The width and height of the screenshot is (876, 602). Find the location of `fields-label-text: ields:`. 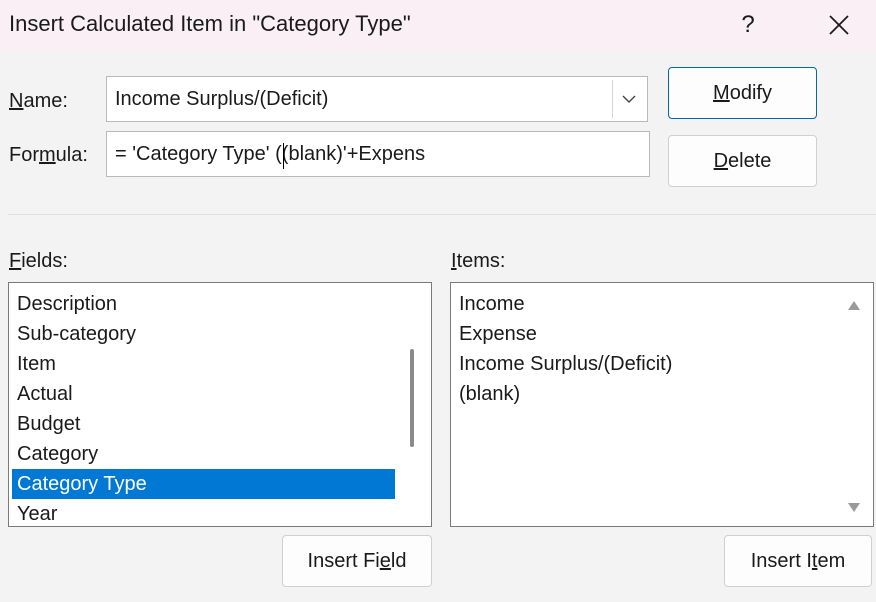

fields-label-text: ields: is located at coordinates (44, 261).